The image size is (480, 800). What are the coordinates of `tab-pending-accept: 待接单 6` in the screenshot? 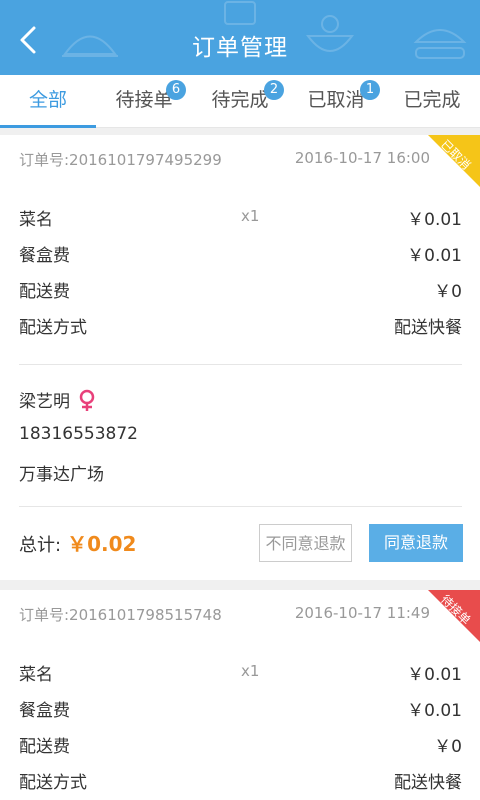 It's located at (144, 101).